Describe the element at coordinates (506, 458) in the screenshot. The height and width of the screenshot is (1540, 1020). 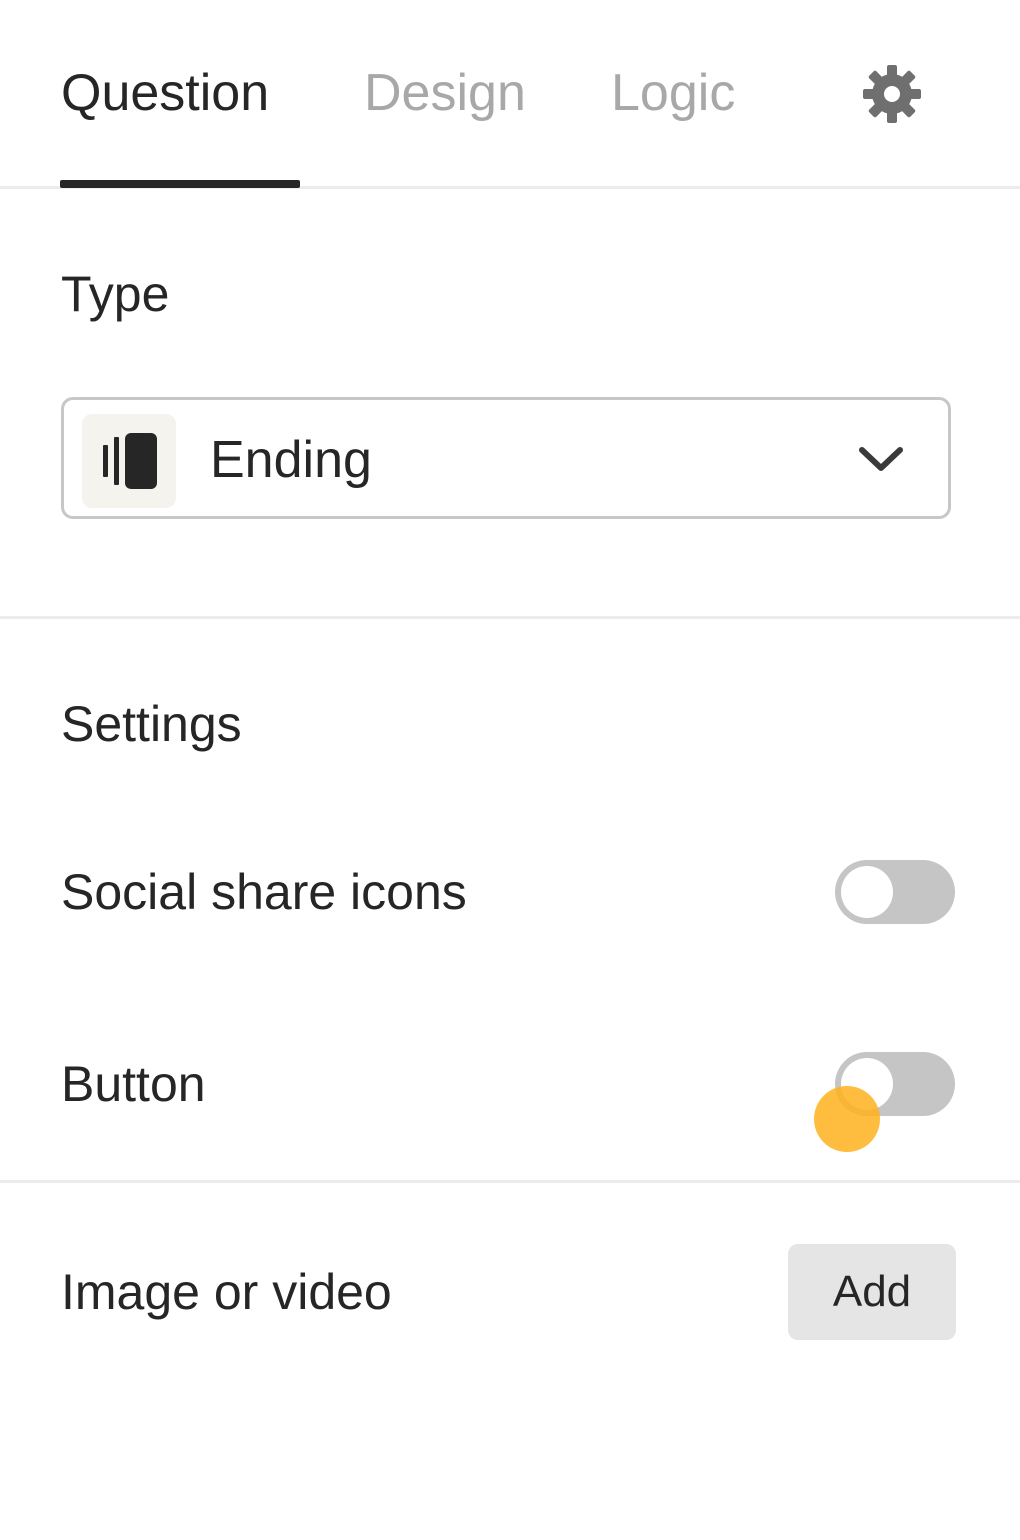
I see `question-type-select: Ending` at that location.